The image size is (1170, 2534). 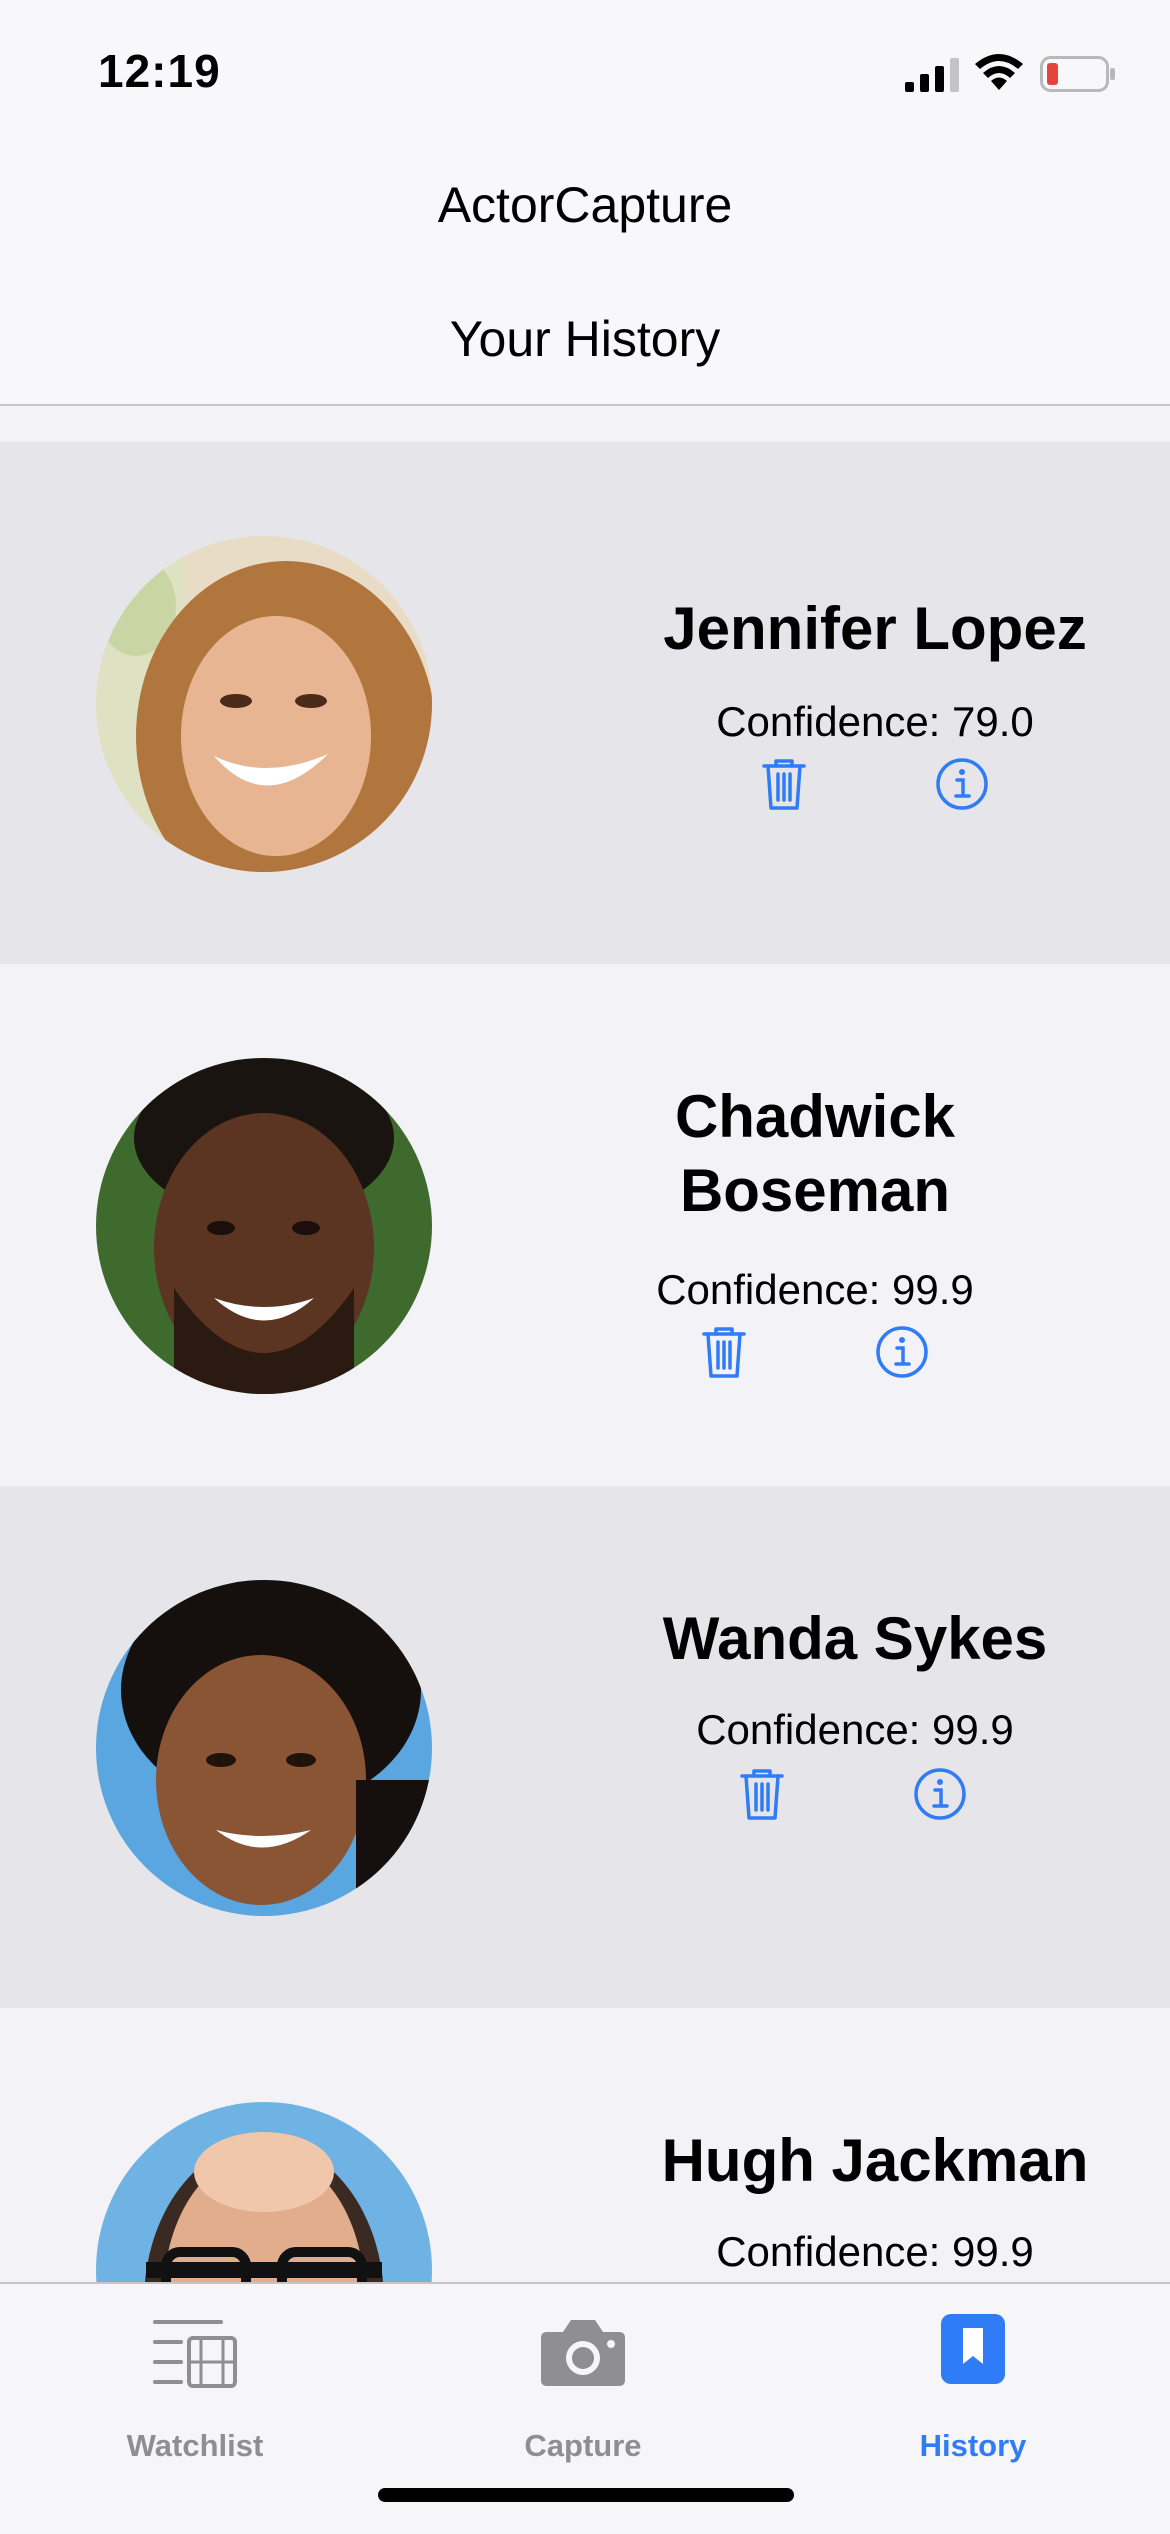 I want to click on watchlist-icon, so click(x=195, y=2354).